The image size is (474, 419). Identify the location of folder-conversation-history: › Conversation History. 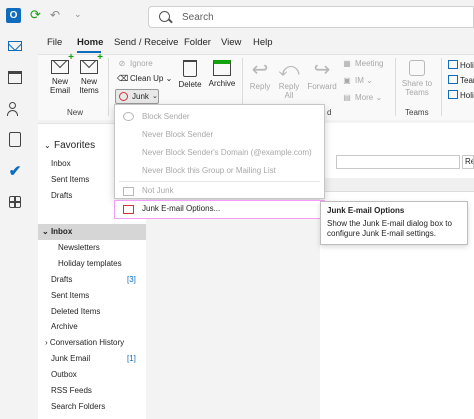
(84, 342).